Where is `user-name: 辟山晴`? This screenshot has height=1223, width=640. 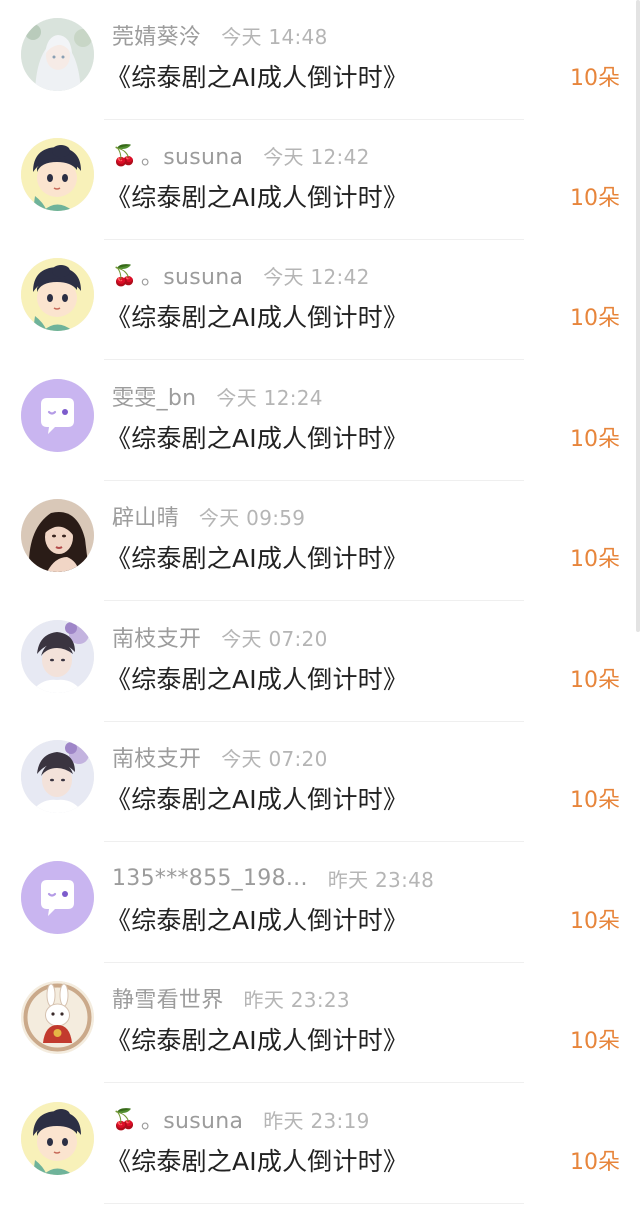 user-name: 辟山晴 is located at coordinates (145, 516).